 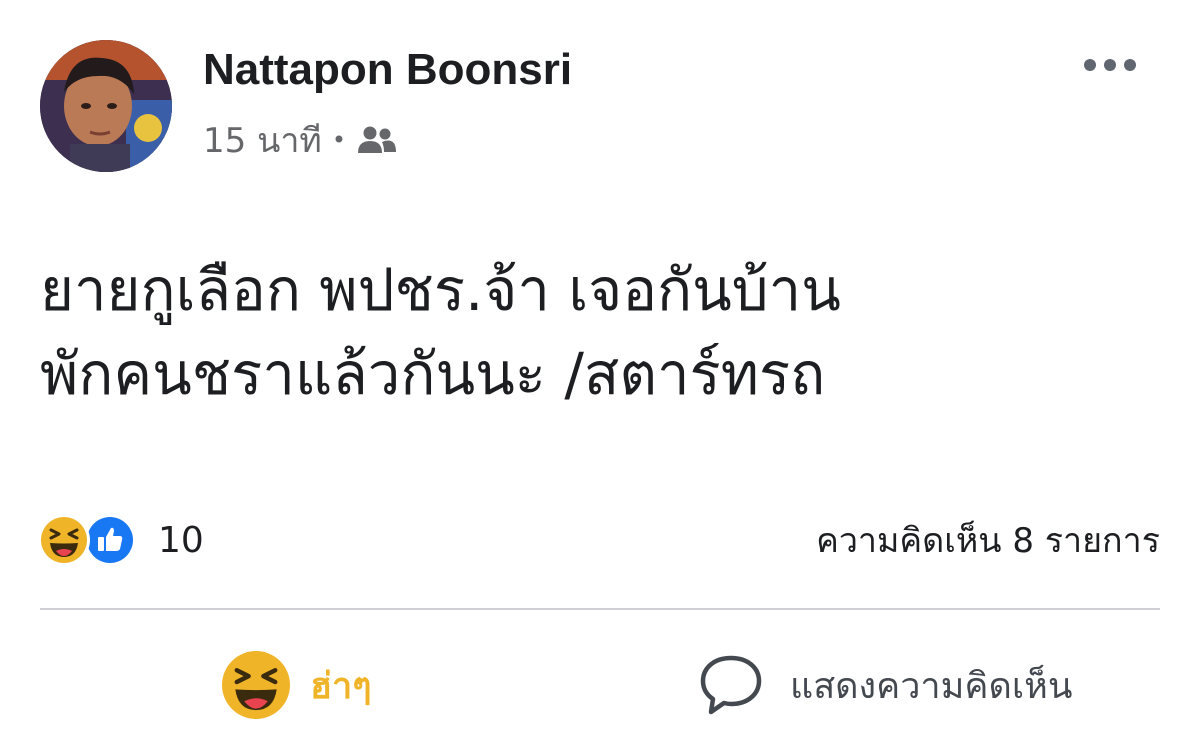 I want to click on more-horizontal-icon, so click(x=1110, y=65).